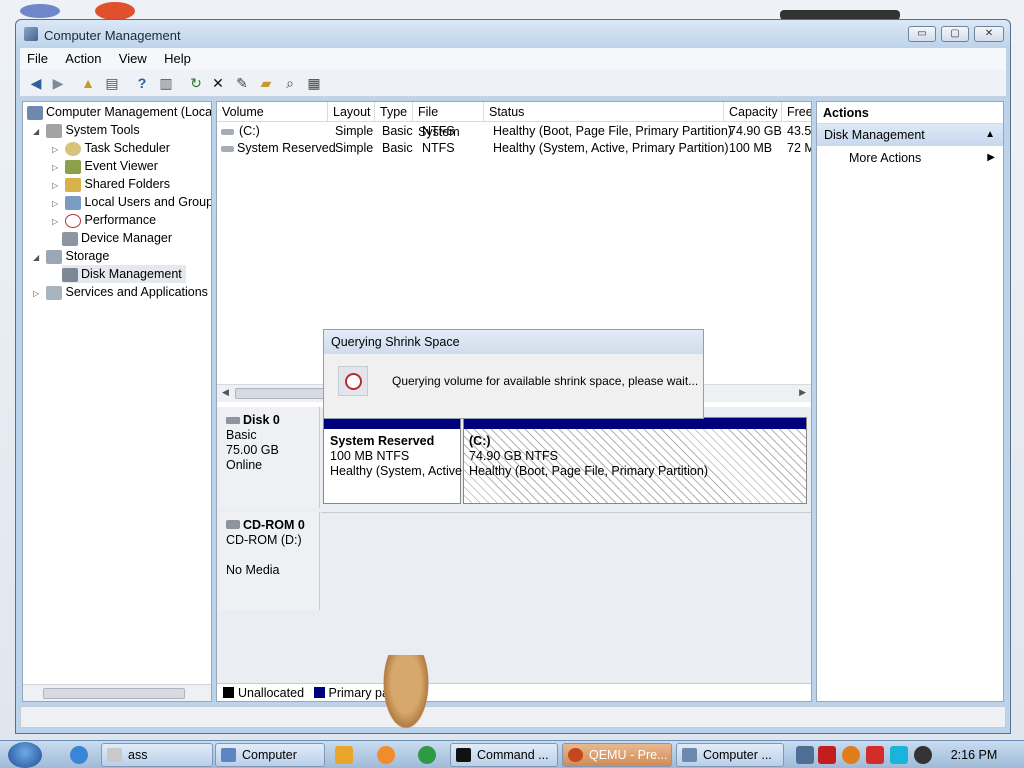 This screenshot has height=768, width=1024. What do you see at coordinates (270, 755) in the screenshot?
I see `taskbar-button-computer: Computer` at bounding box center [270, 755].